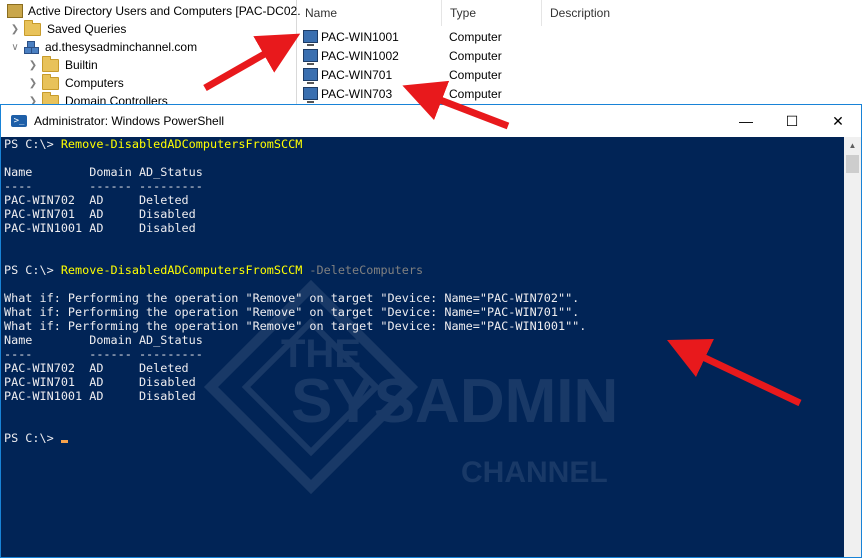  Describe the element at coordinates (852, 347) in the screenshot. I see `vertical-scrollbar: ▲` at that location.